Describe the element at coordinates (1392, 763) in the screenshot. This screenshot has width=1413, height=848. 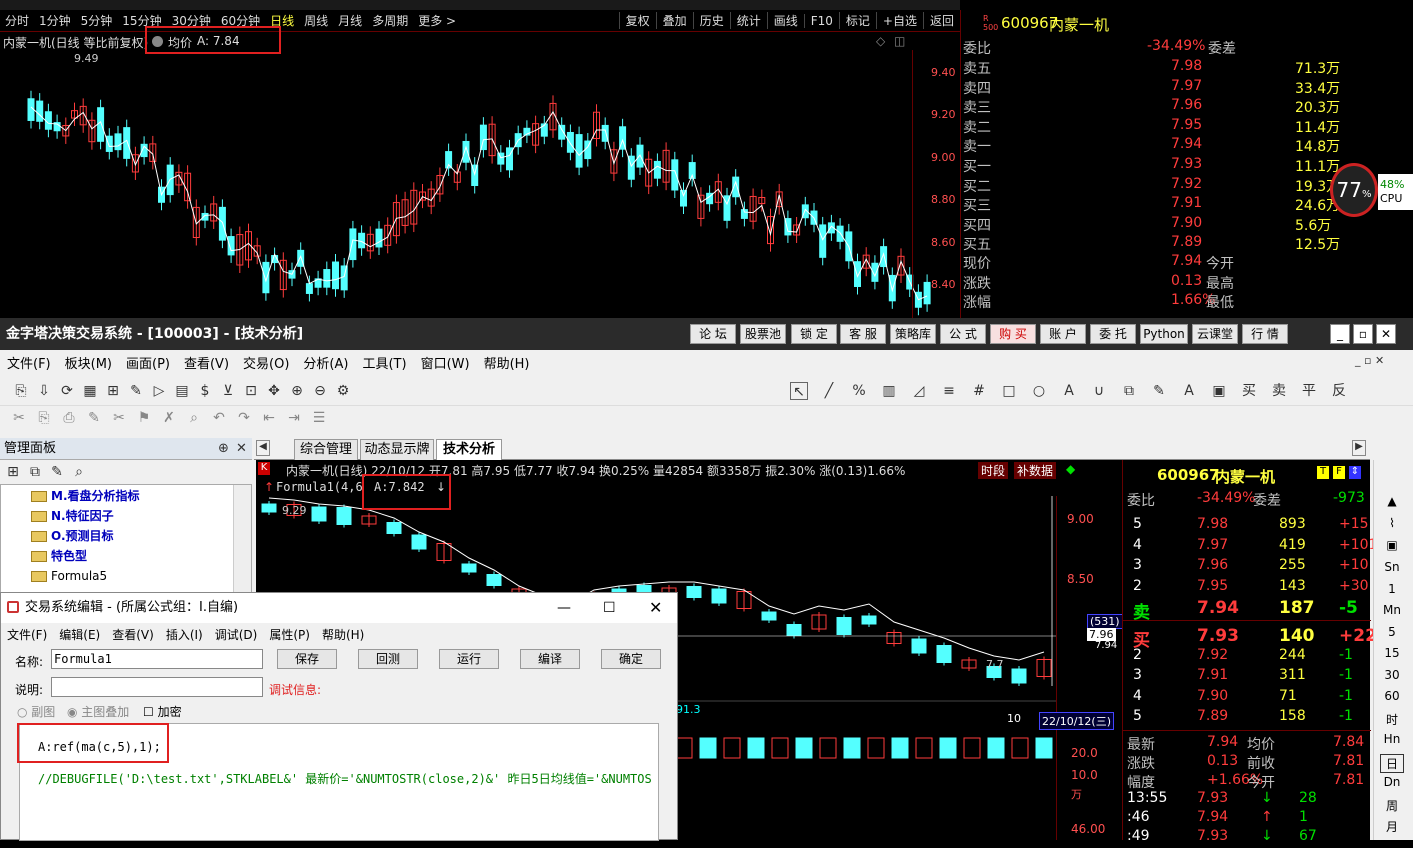
I see `period-tool-9: 日` at that location.